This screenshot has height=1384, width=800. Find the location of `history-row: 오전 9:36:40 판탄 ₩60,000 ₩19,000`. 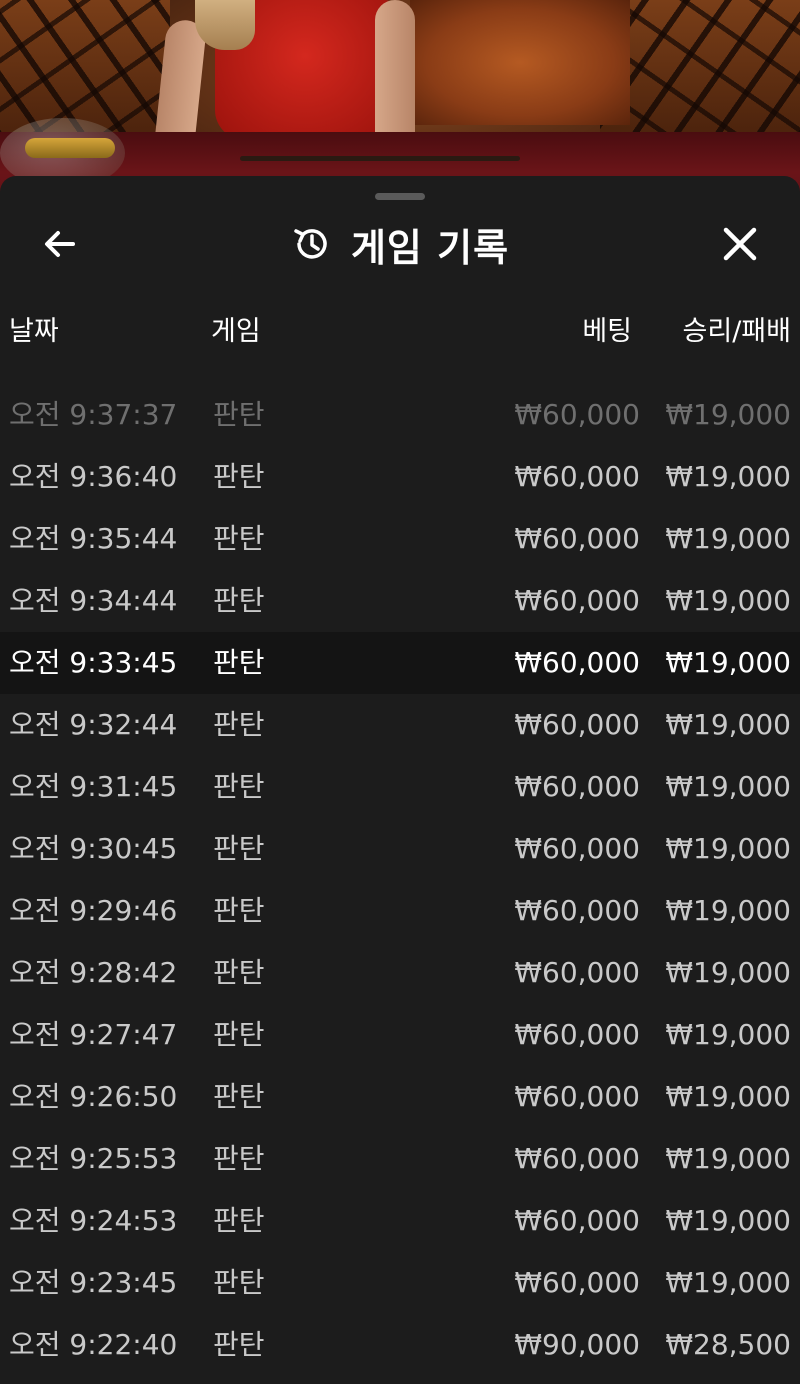

history-row: 오전 9:36:40 판탄 ₩60,000 ₩19,000 is located at coordinates (400, 477).